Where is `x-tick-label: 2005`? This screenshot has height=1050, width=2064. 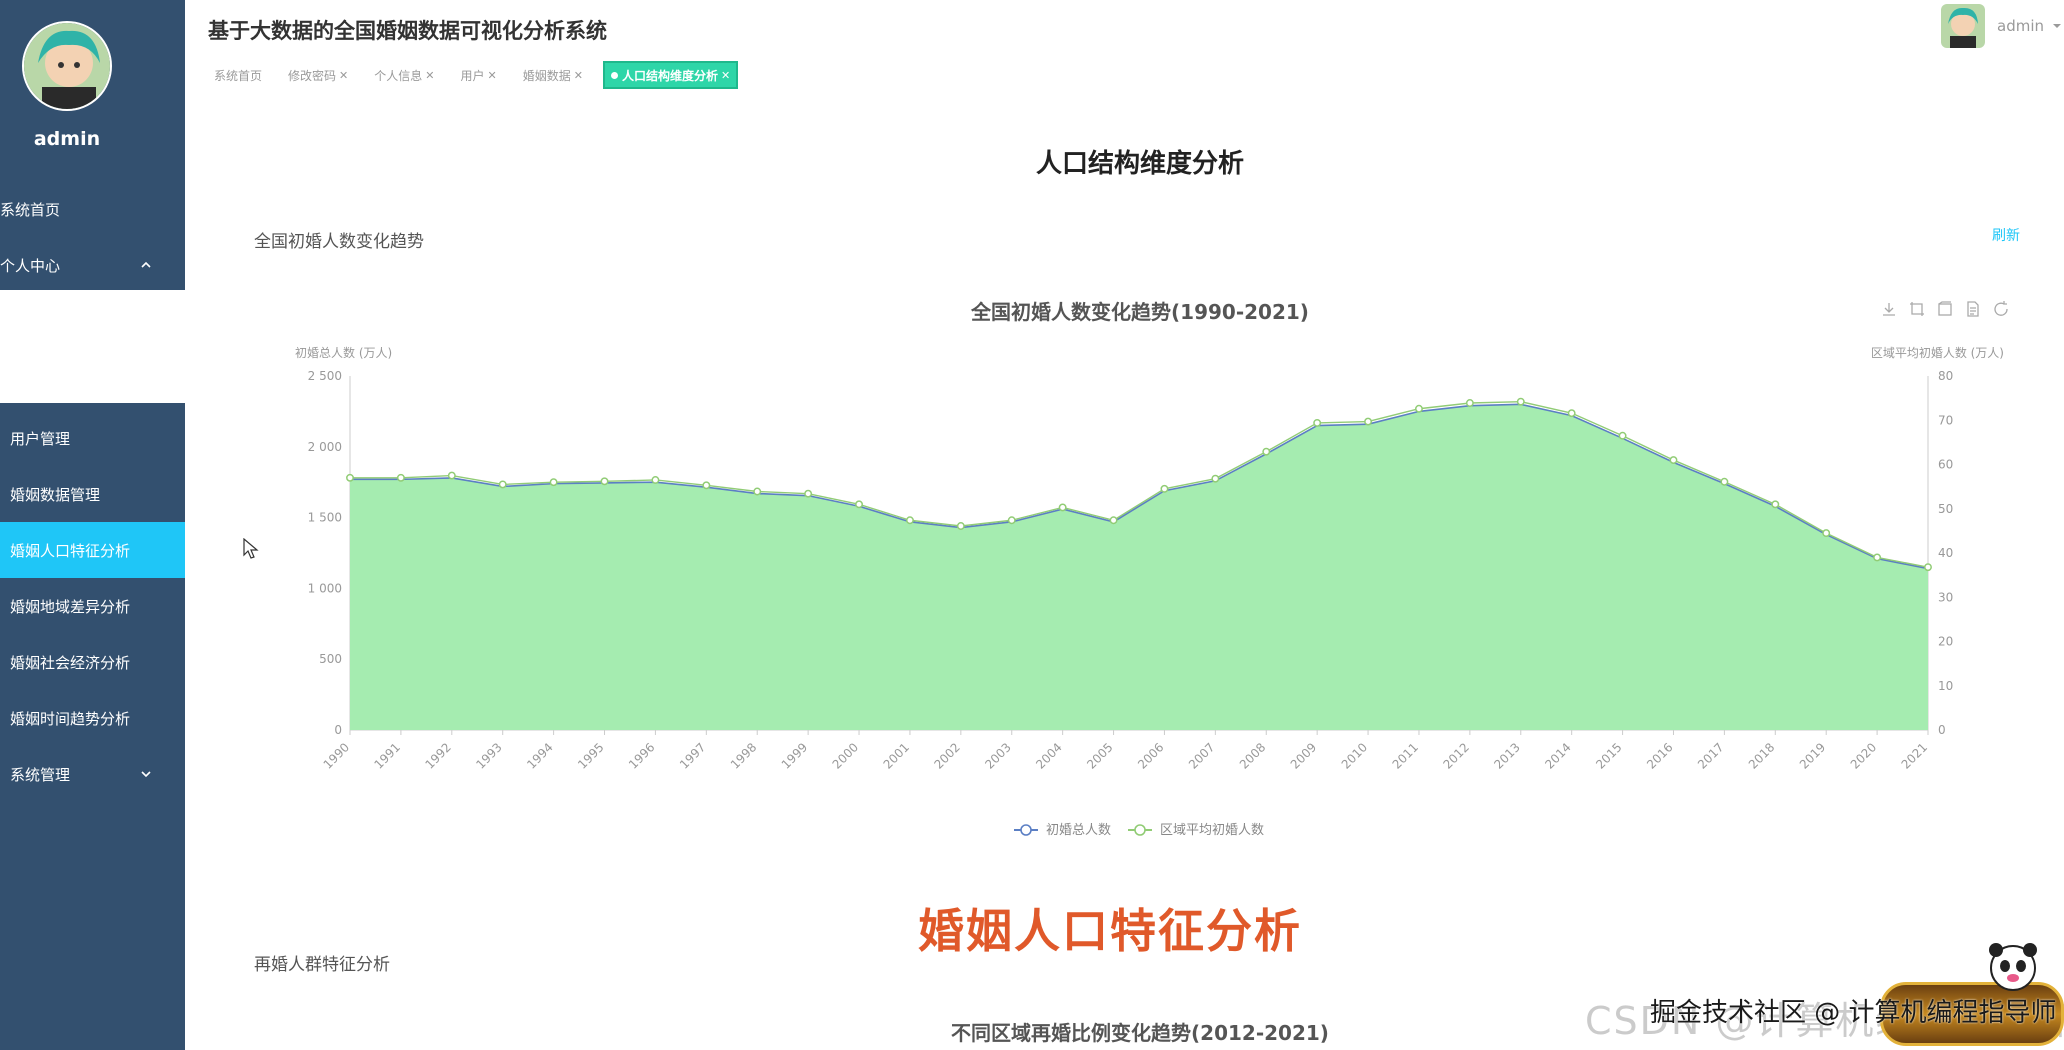 x-tick-label: 2005 is located at coordinates (1099, 755).